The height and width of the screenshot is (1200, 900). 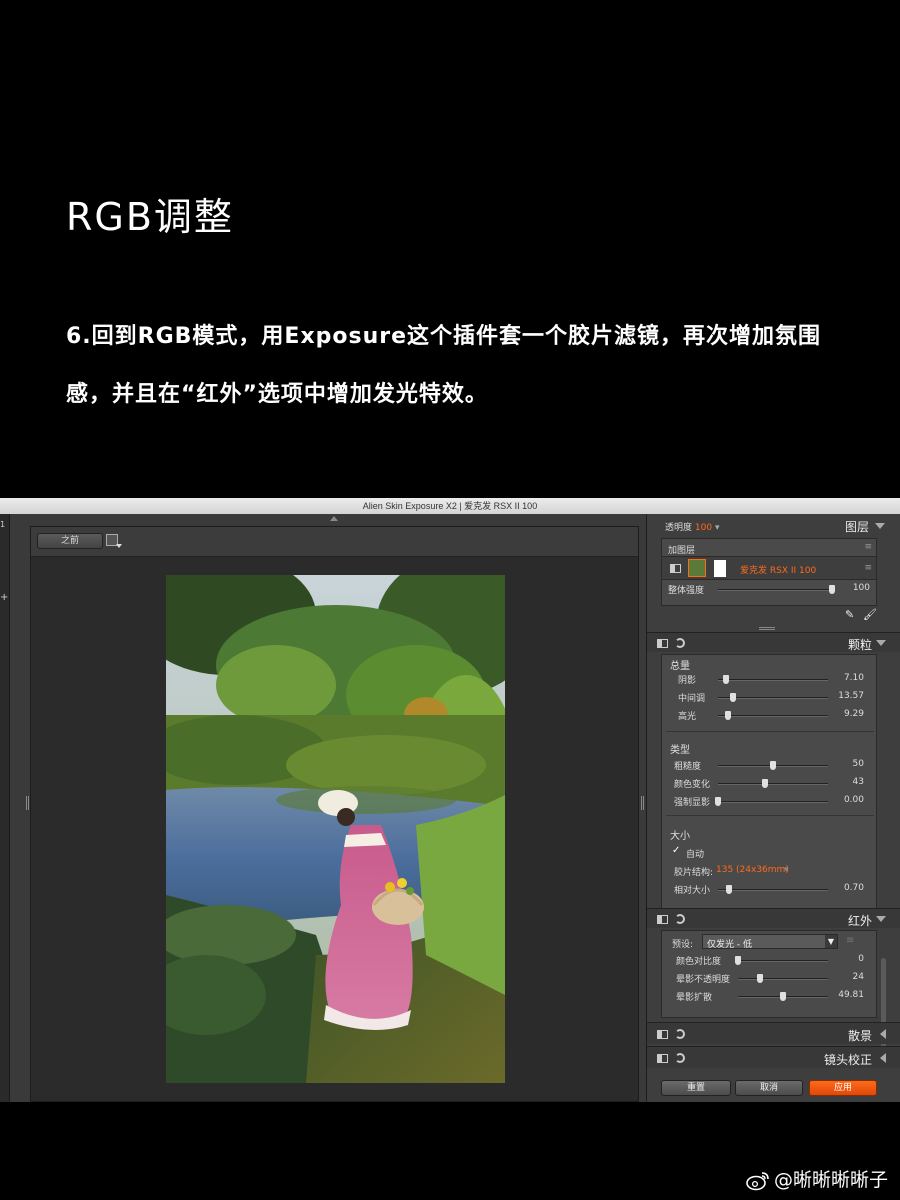 I want to click on relative-size-value: 0.70, so click(x=844, y=888).